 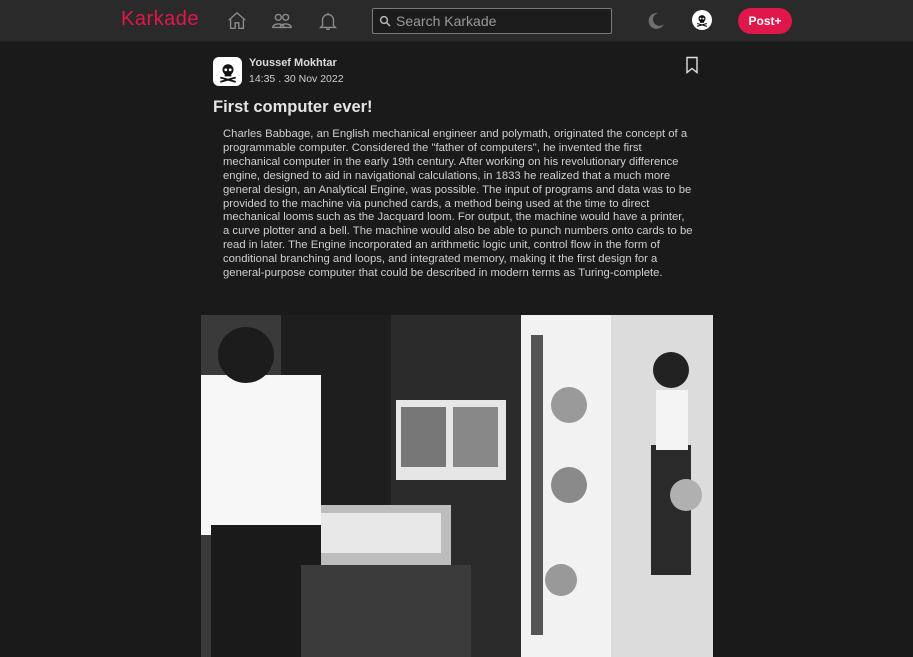 I want to click on post-title: First computer ever!, so click(x=293, y=107).